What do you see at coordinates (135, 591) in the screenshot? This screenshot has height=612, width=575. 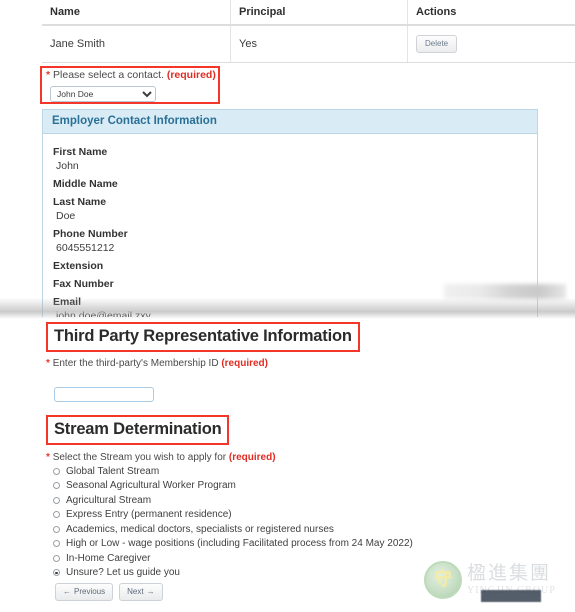 I see `next-button-label: Next` at bounding box center [135, 591].